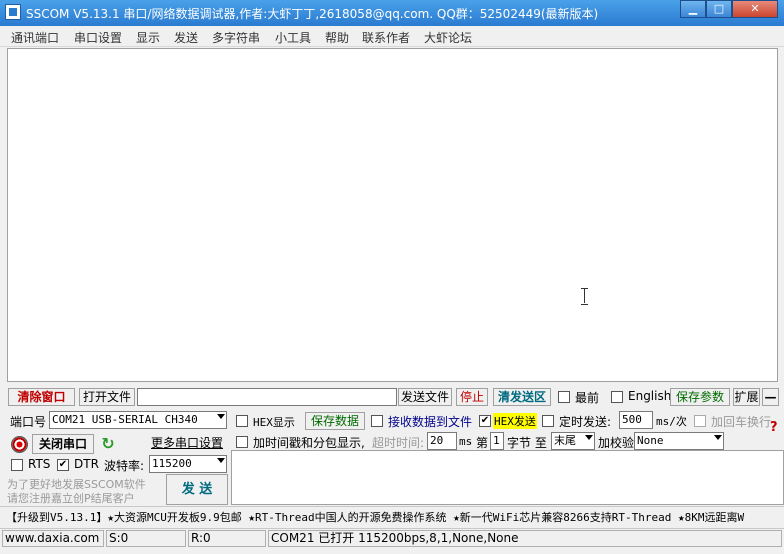  I want to click on app-icon, so click(13, 12).